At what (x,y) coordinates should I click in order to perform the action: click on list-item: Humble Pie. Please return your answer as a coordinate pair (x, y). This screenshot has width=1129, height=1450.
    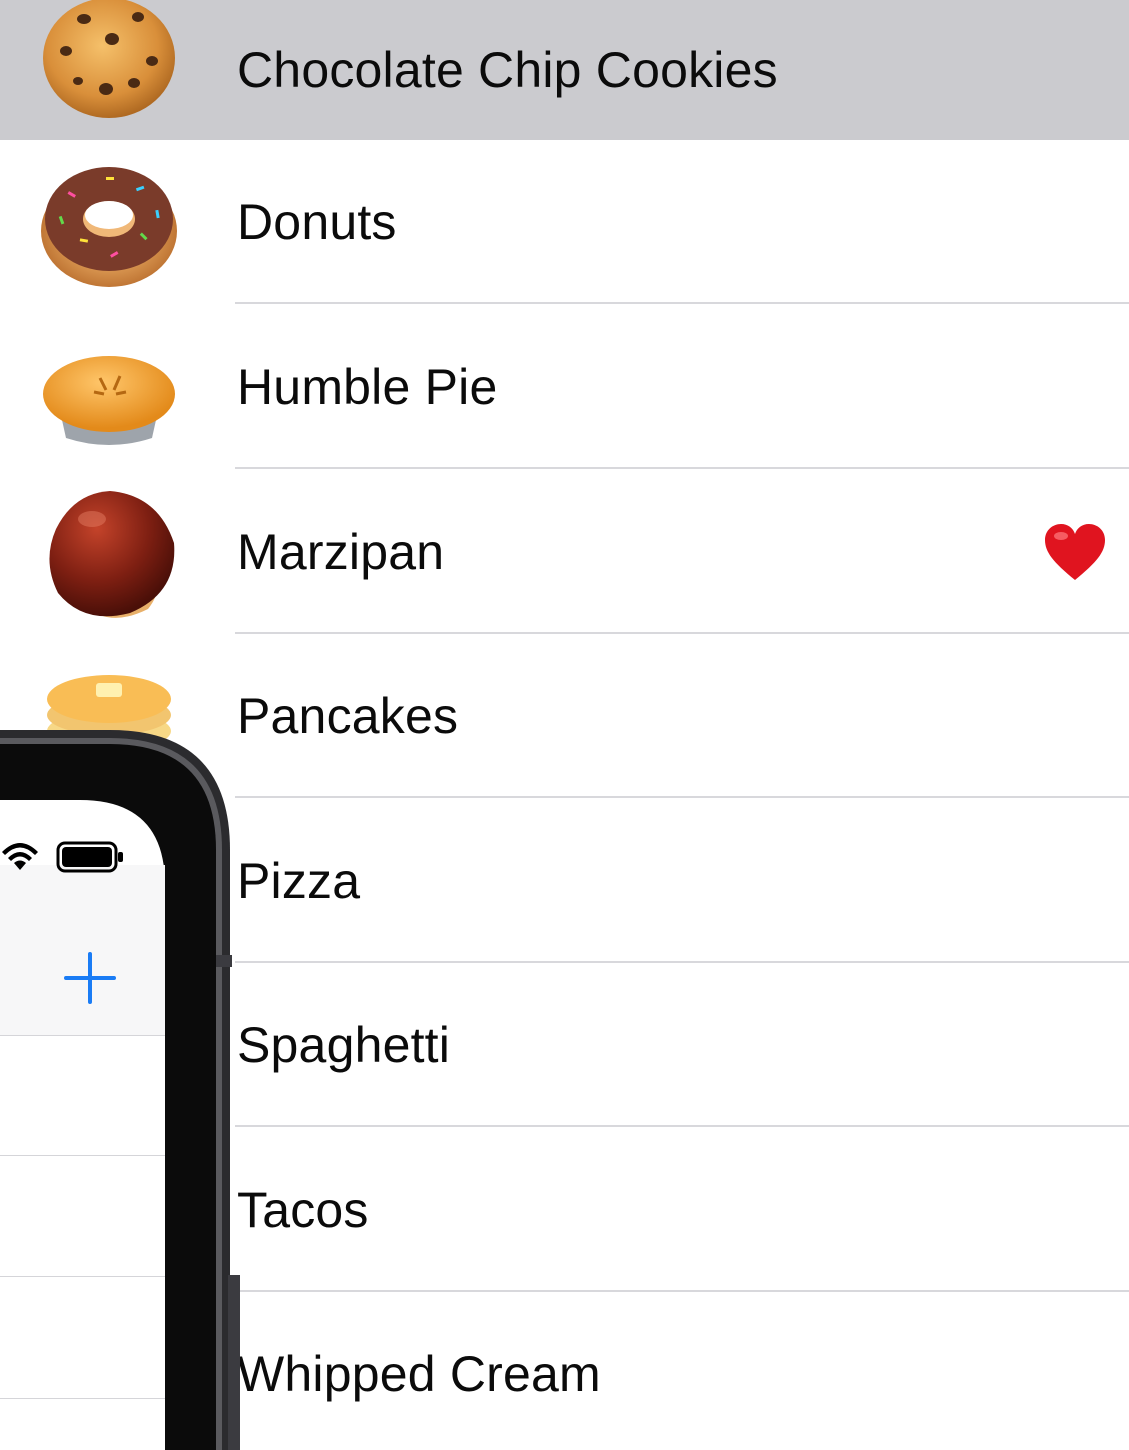
    Looking at the image, I should click on (564, 387).